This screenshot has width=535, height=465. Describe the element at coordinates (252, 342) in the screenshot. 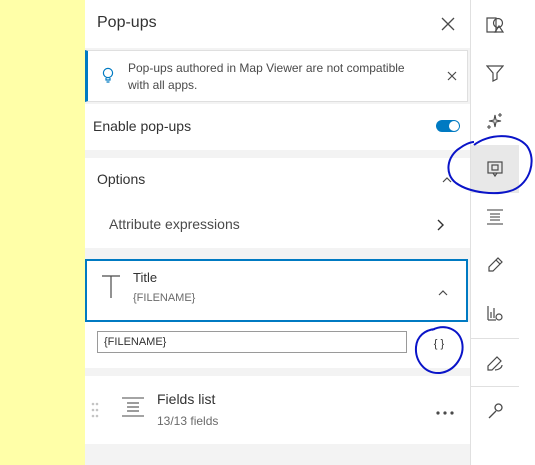

I see `title-input` at that location.